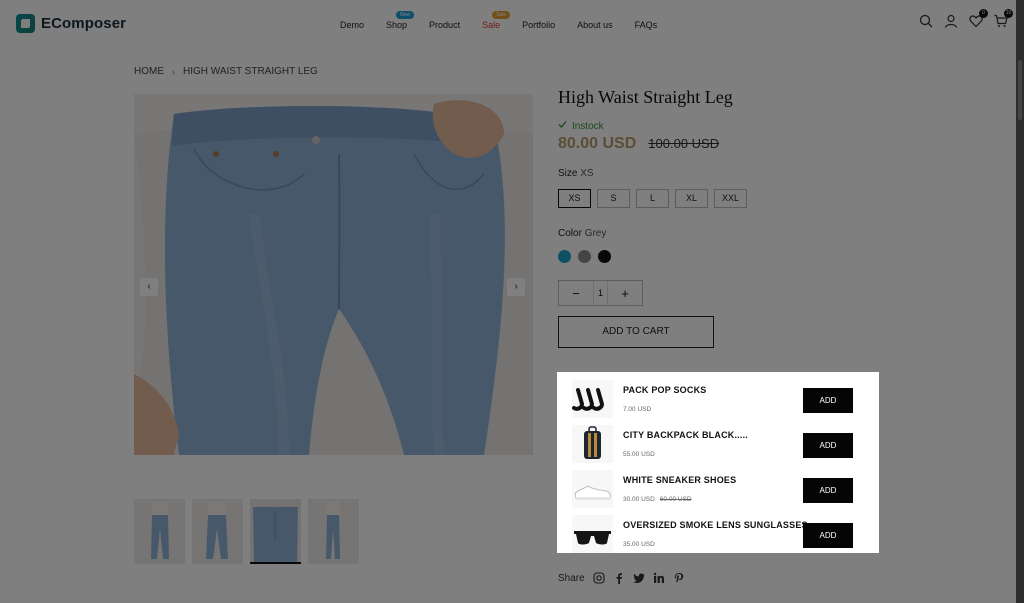 This screenshot has height=603, width=1024. I want to click on qty-decrease-button: −, so click(576, 293).